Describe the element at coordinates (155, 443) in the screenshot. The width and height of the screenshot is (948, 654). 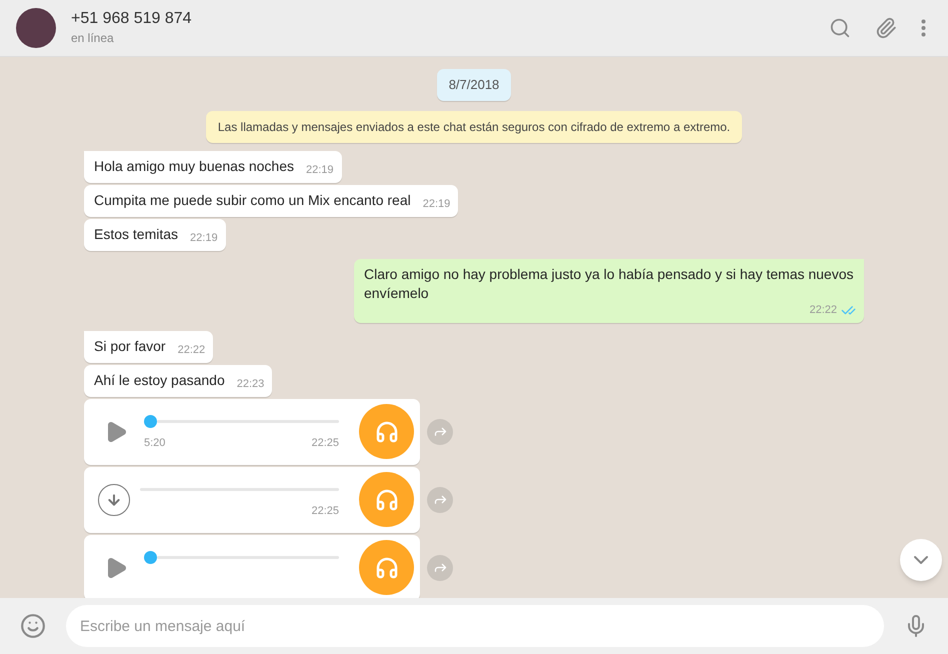
I see `audio-duration: 5:20` at that location.